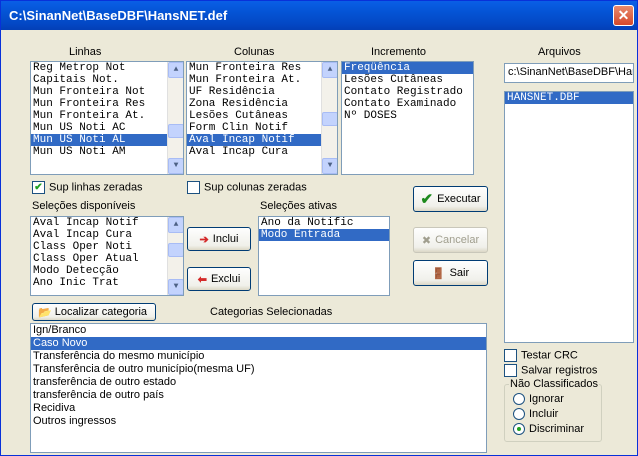 The image size is (638, 456). What do you see at coordinates (258, 330) in the screenshot?
I see `list-item: Ign/Branco` at bounding box center [258, 330].